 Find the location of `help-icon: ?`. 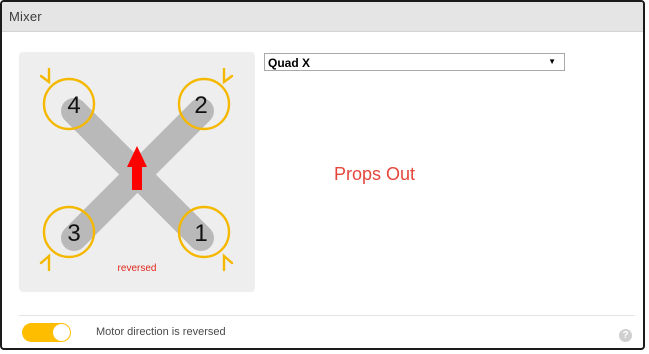

help-icon: ? is located at coordinates (625, 335).